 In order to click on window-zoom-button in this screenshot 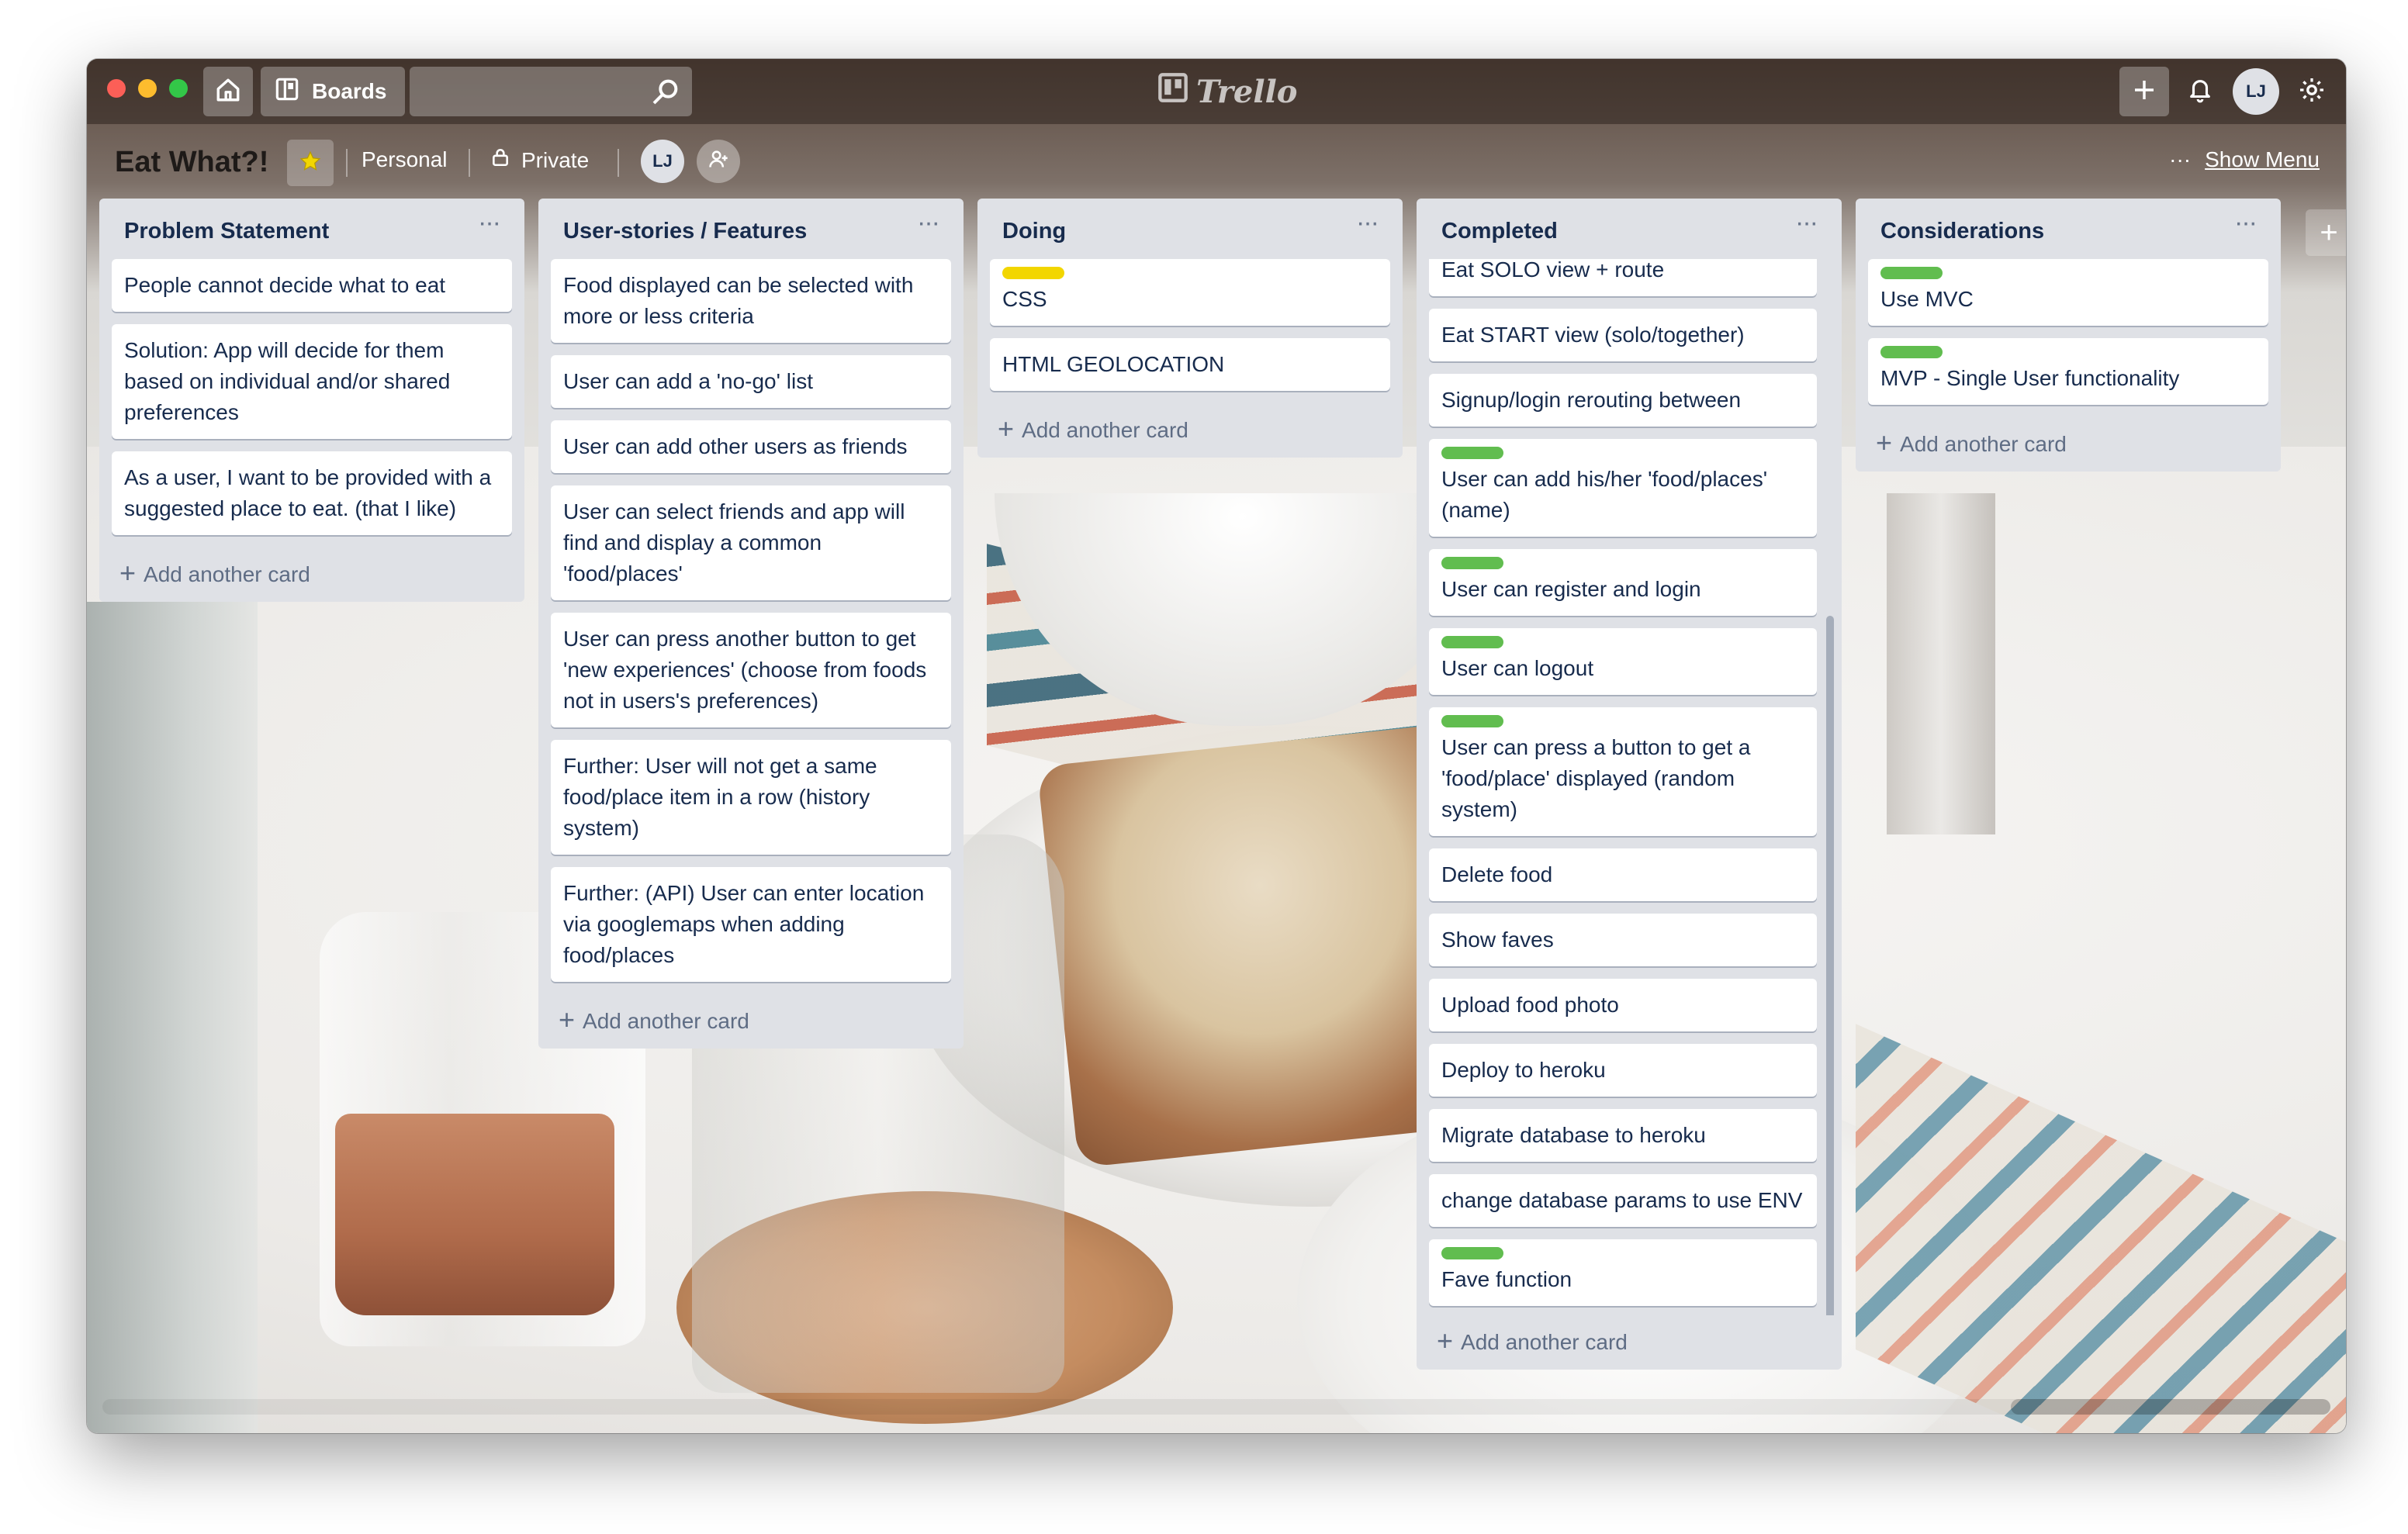, I will do `click(178, 88)`.